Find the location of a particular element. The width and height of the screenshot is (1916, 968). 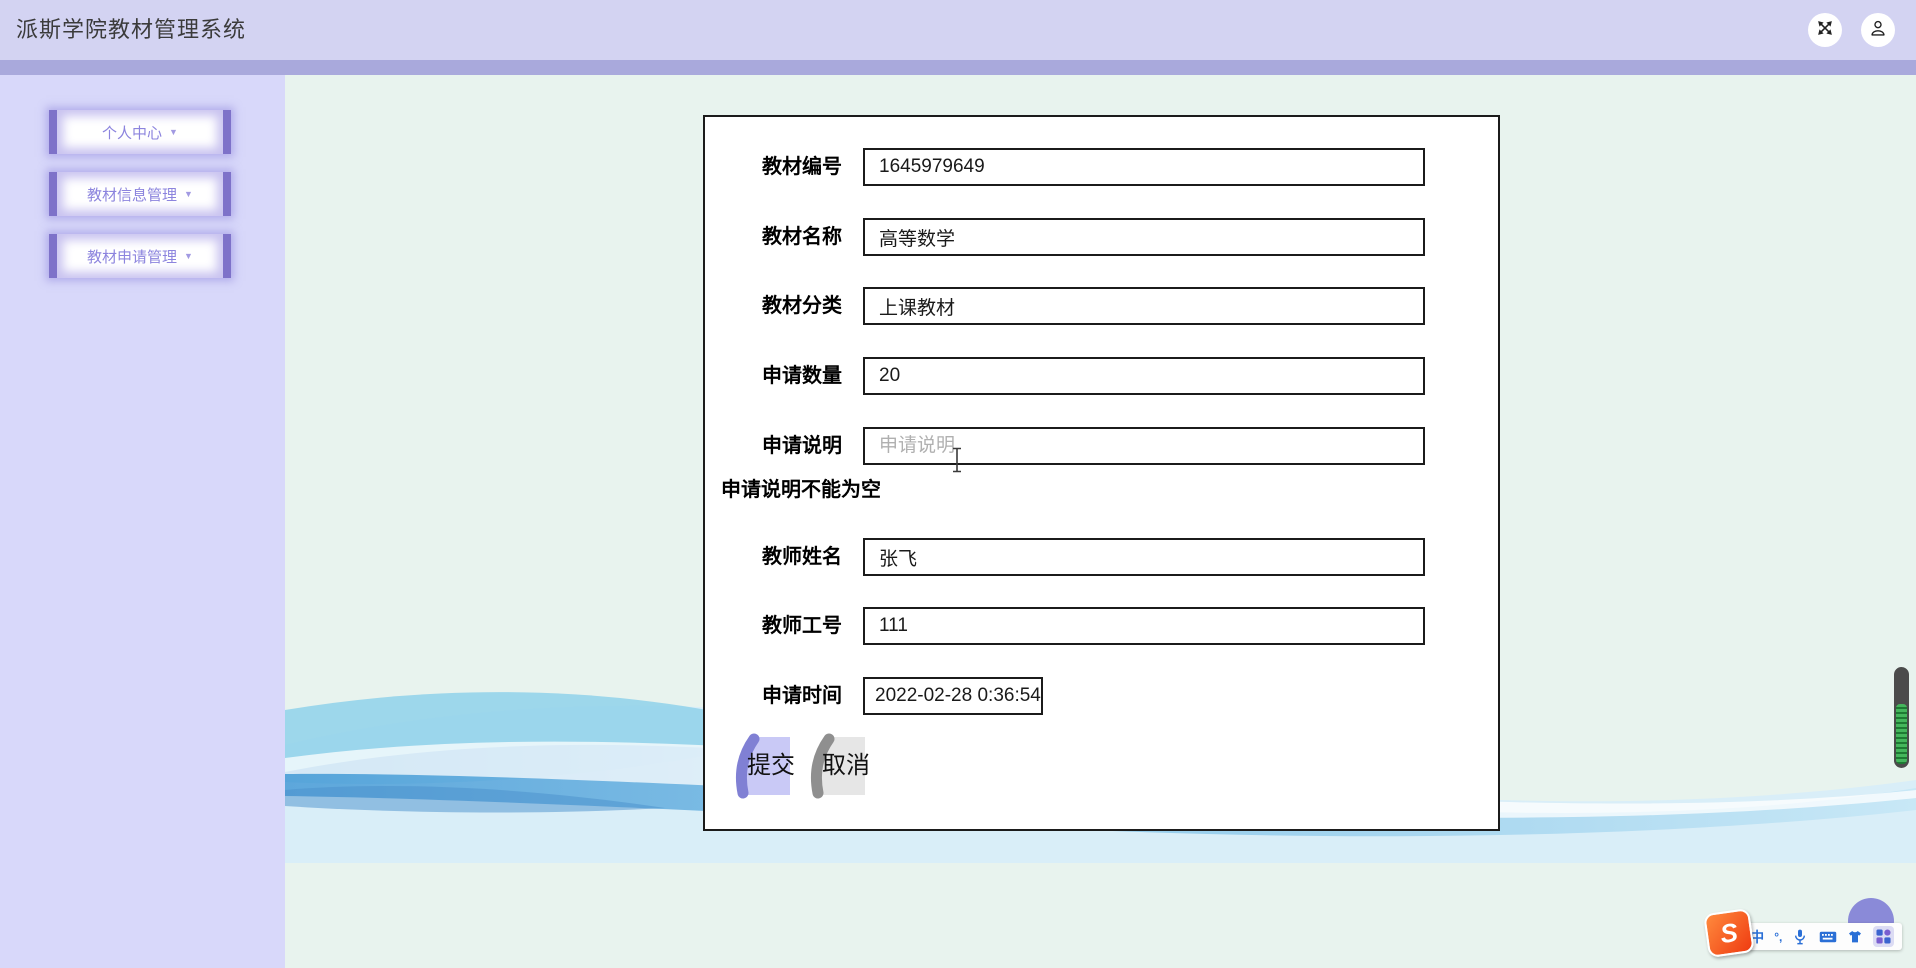

apply-note-input is located at coordinates (1144, 446).